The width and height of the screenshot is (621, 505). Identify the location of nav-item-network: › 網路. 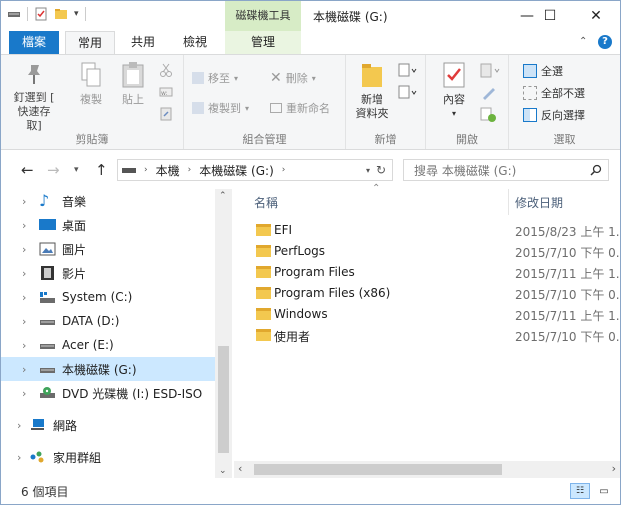
(105, 425).